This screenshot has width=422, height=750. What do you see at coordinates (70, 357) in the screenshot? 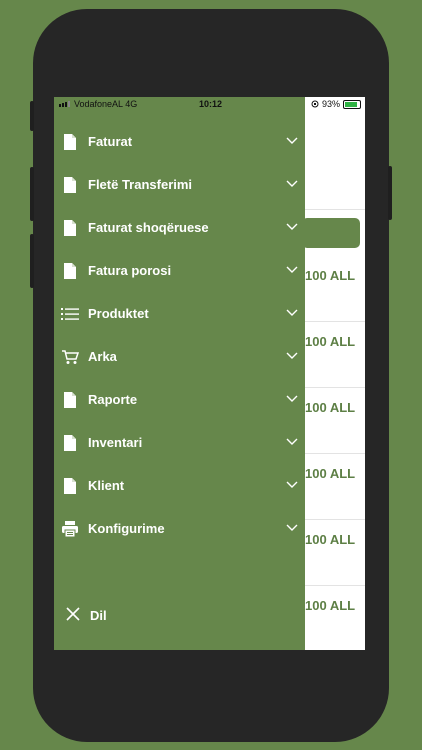
I see `cart-icon` at bounding box center [70, 357].